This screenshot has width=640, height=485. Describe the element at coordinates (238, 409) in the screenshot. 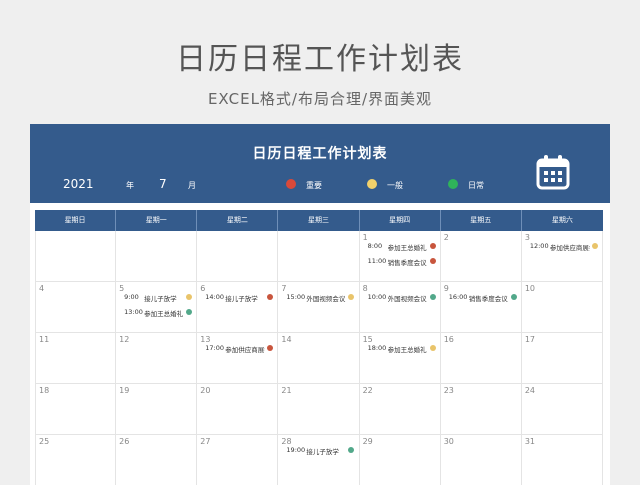

I see `day-cell: 20` at that location.